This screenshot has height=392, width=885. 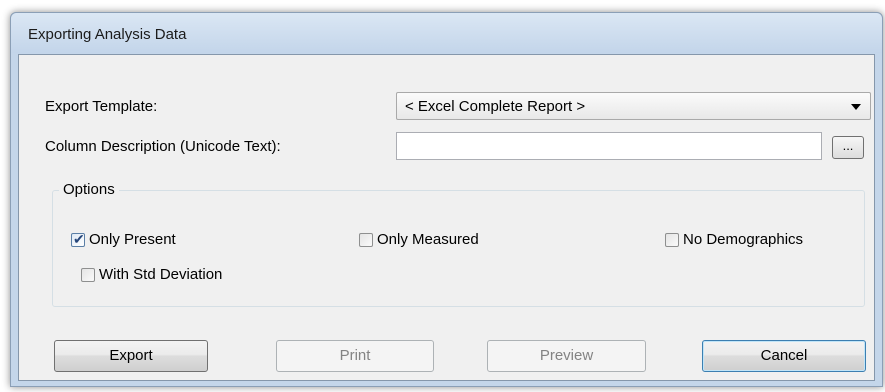 What do you see at coordinates (609, 146) in the screenshot?
I see `column-description-input` at bounding box center [609, 146].